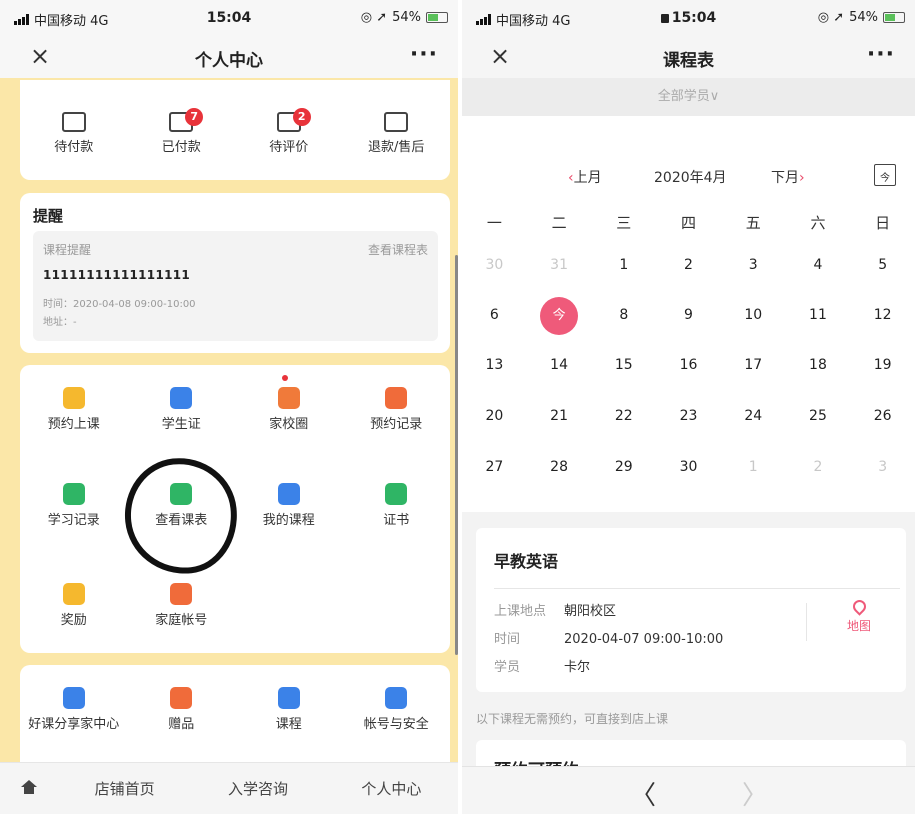 The image size is (915, 814). Describe the element at coordinates (753, 365) in the screenshot. I see `calendar-day: 17` at that location.